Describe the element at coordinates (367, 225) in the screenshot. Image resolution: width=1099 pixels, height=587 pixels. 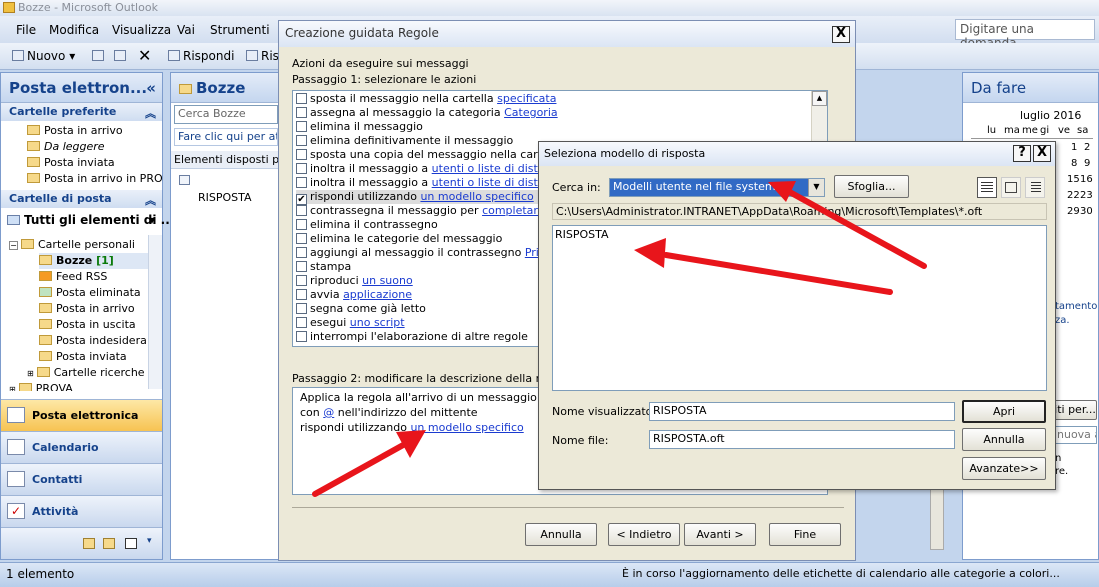
I see `action-row: elimina il contrassegno` at that location.